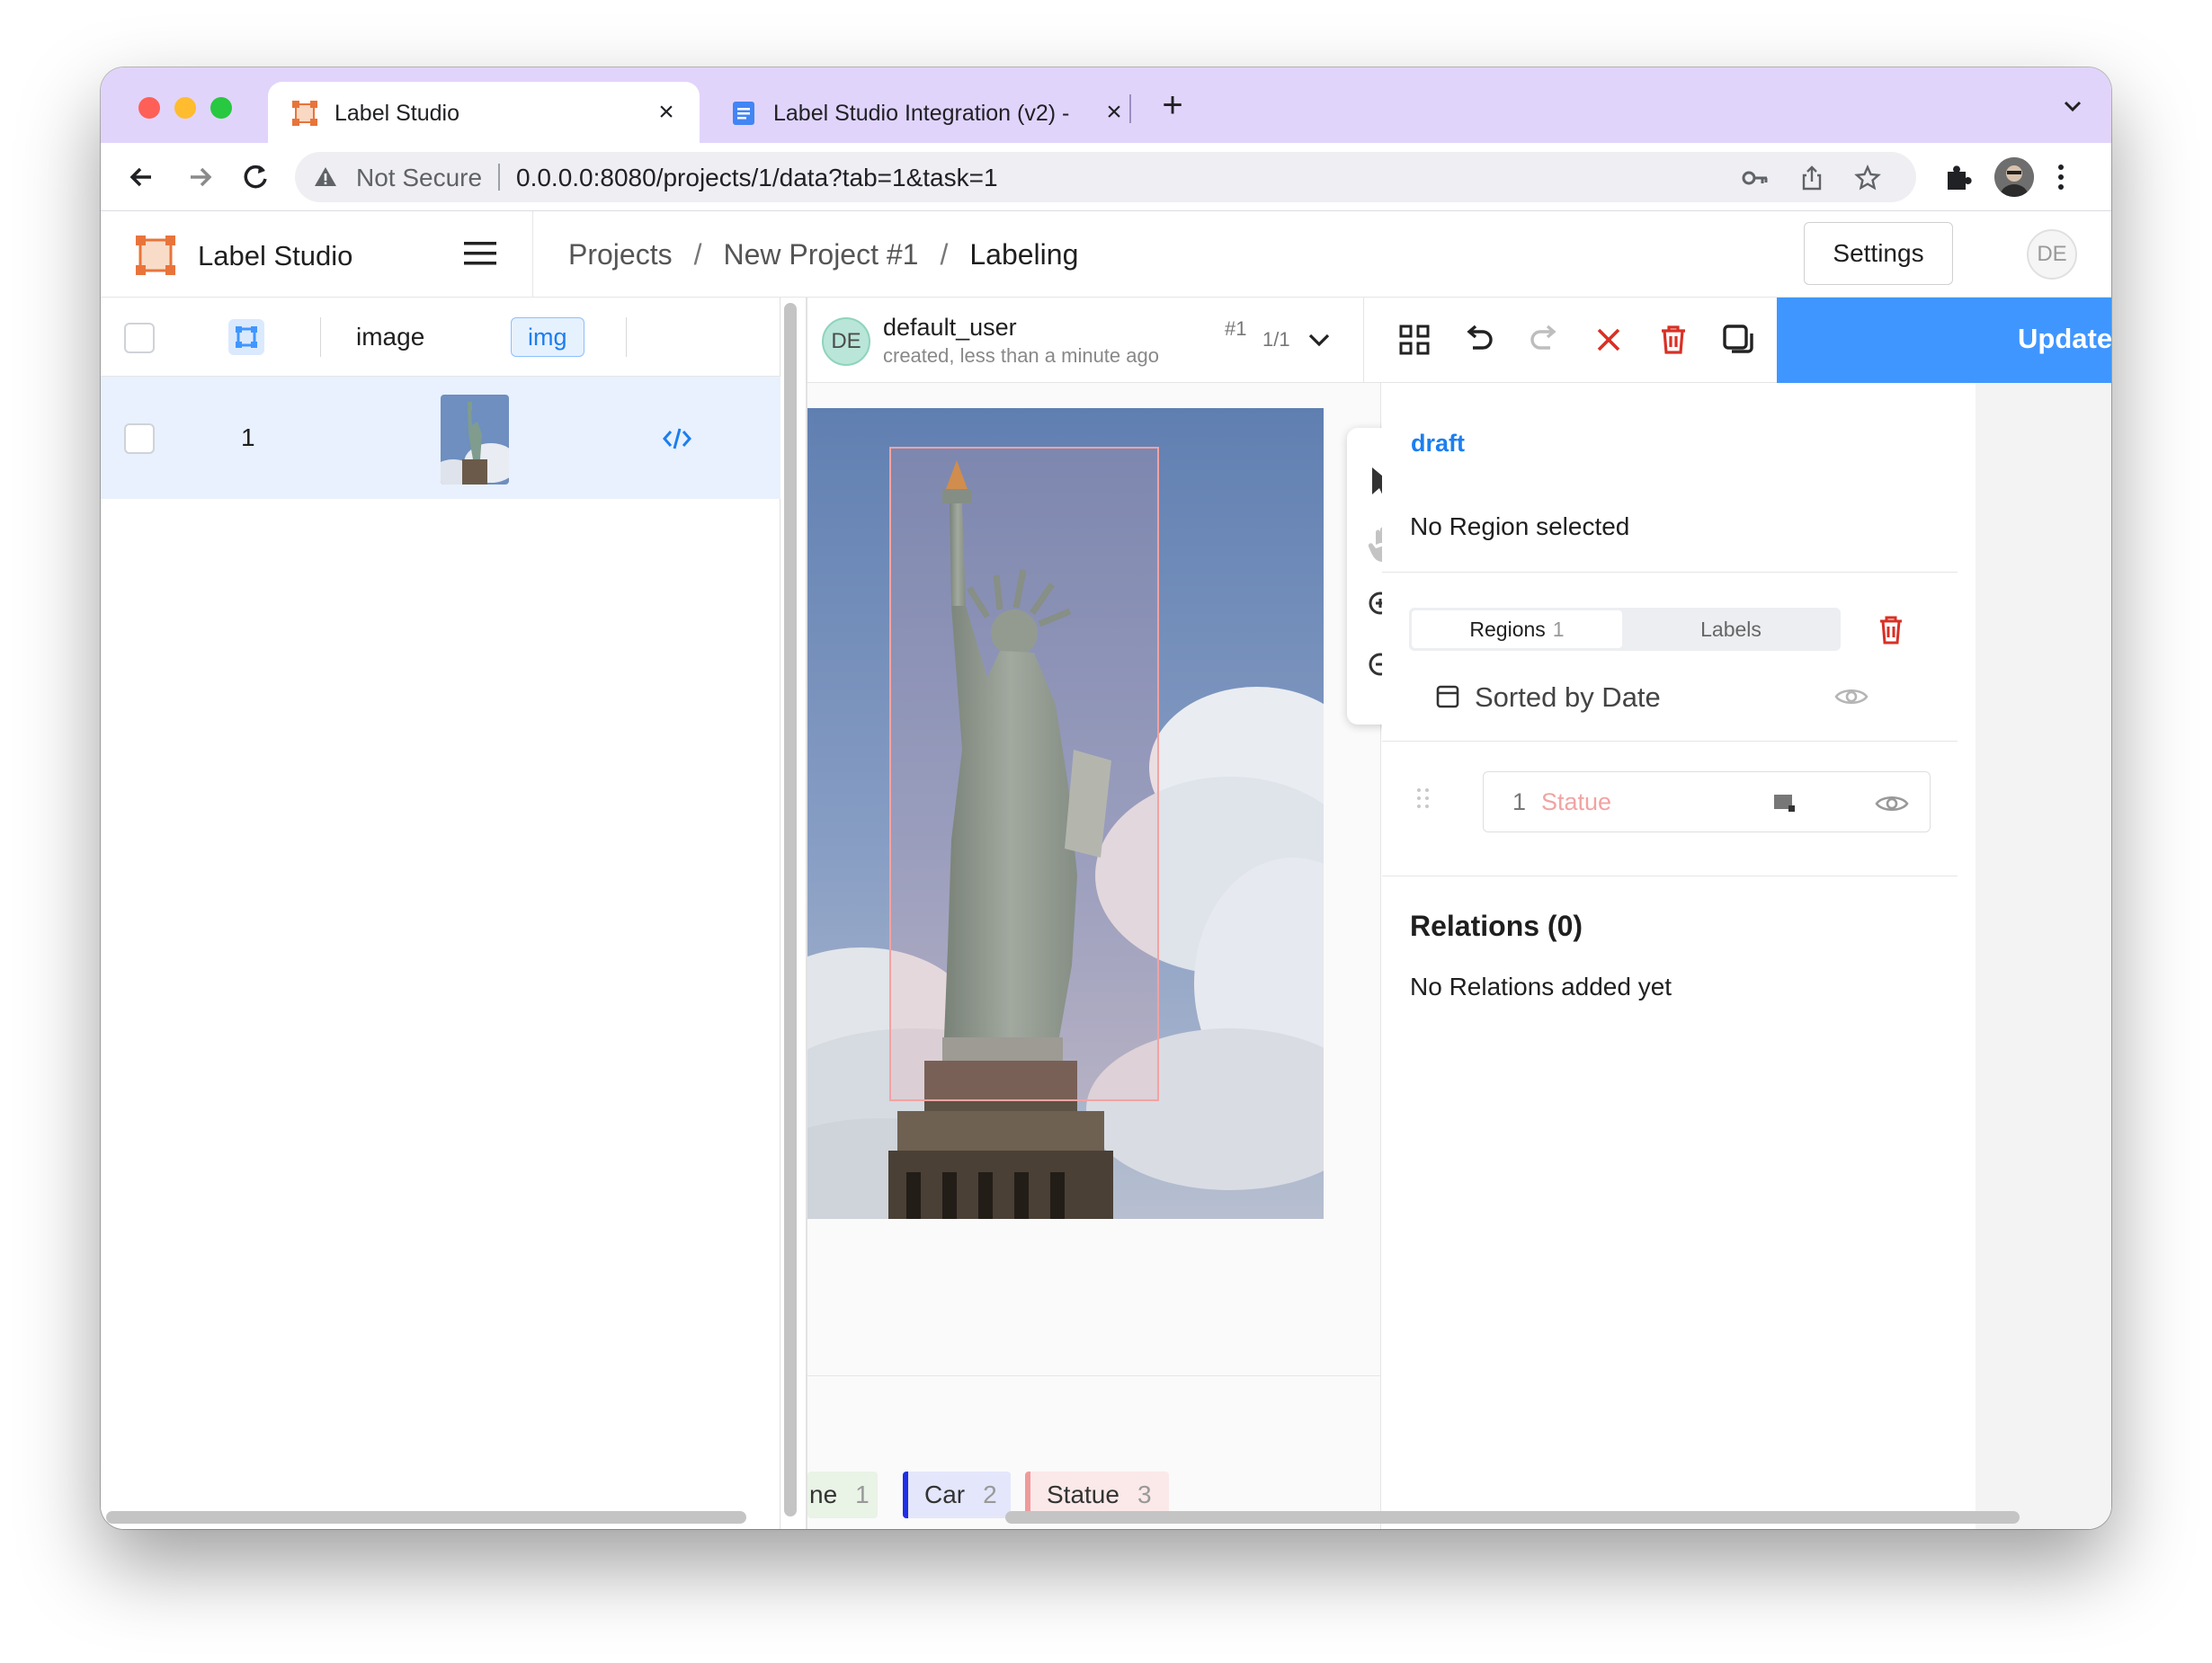  I want to click on breadcrumb: Projects / New Project #1 / Labeling, so click(823, 254).